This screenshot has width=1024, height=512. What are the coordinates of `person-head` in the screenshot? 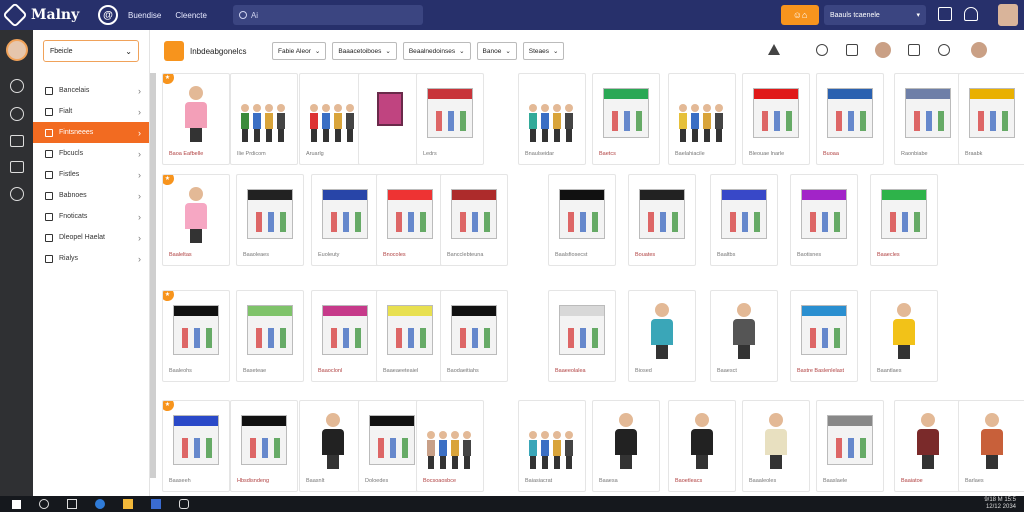 It's located at (719, 108).